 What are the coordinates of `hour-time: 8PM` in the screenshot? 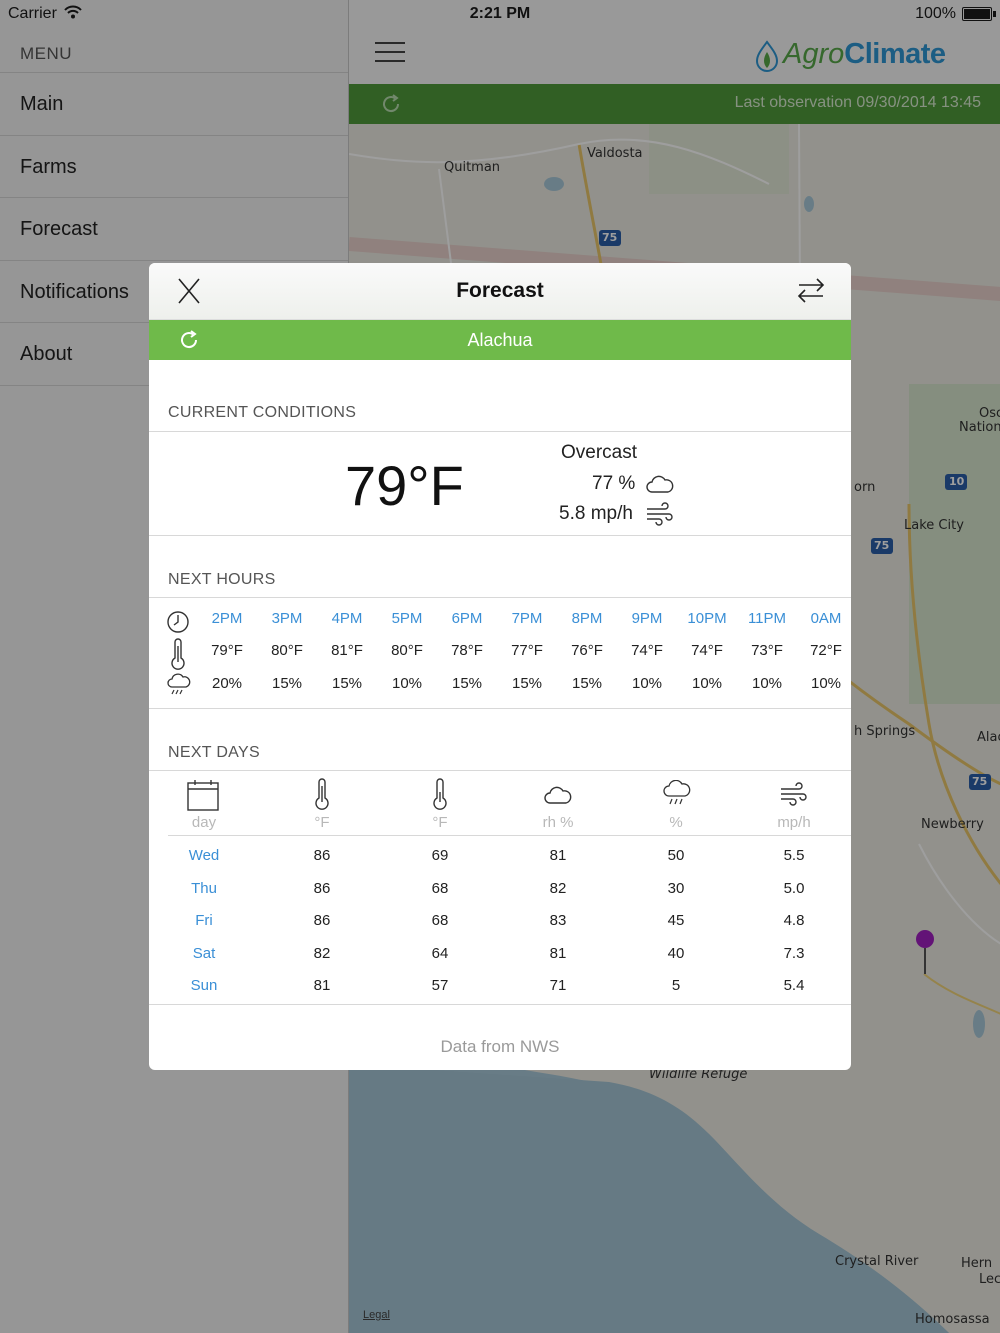 It's located at (587, 618).